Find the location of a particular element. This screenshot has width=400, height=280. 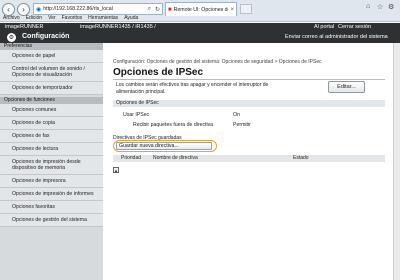

section-header-ipsec: Opciones de IPSec is located at coordinates (249, 103).